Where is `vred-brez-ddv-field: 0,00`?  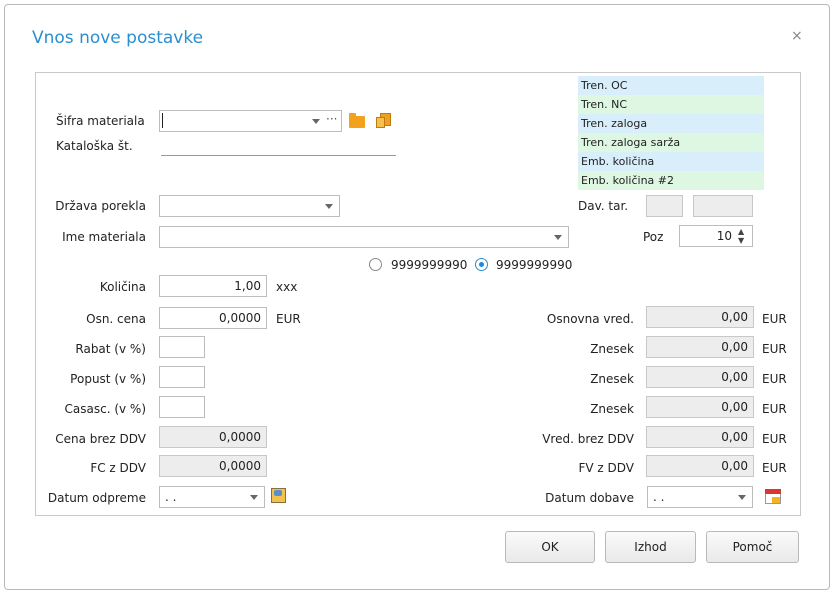 vred-brez-ddv-field: 0,00 is located at coordinates (700, 437).